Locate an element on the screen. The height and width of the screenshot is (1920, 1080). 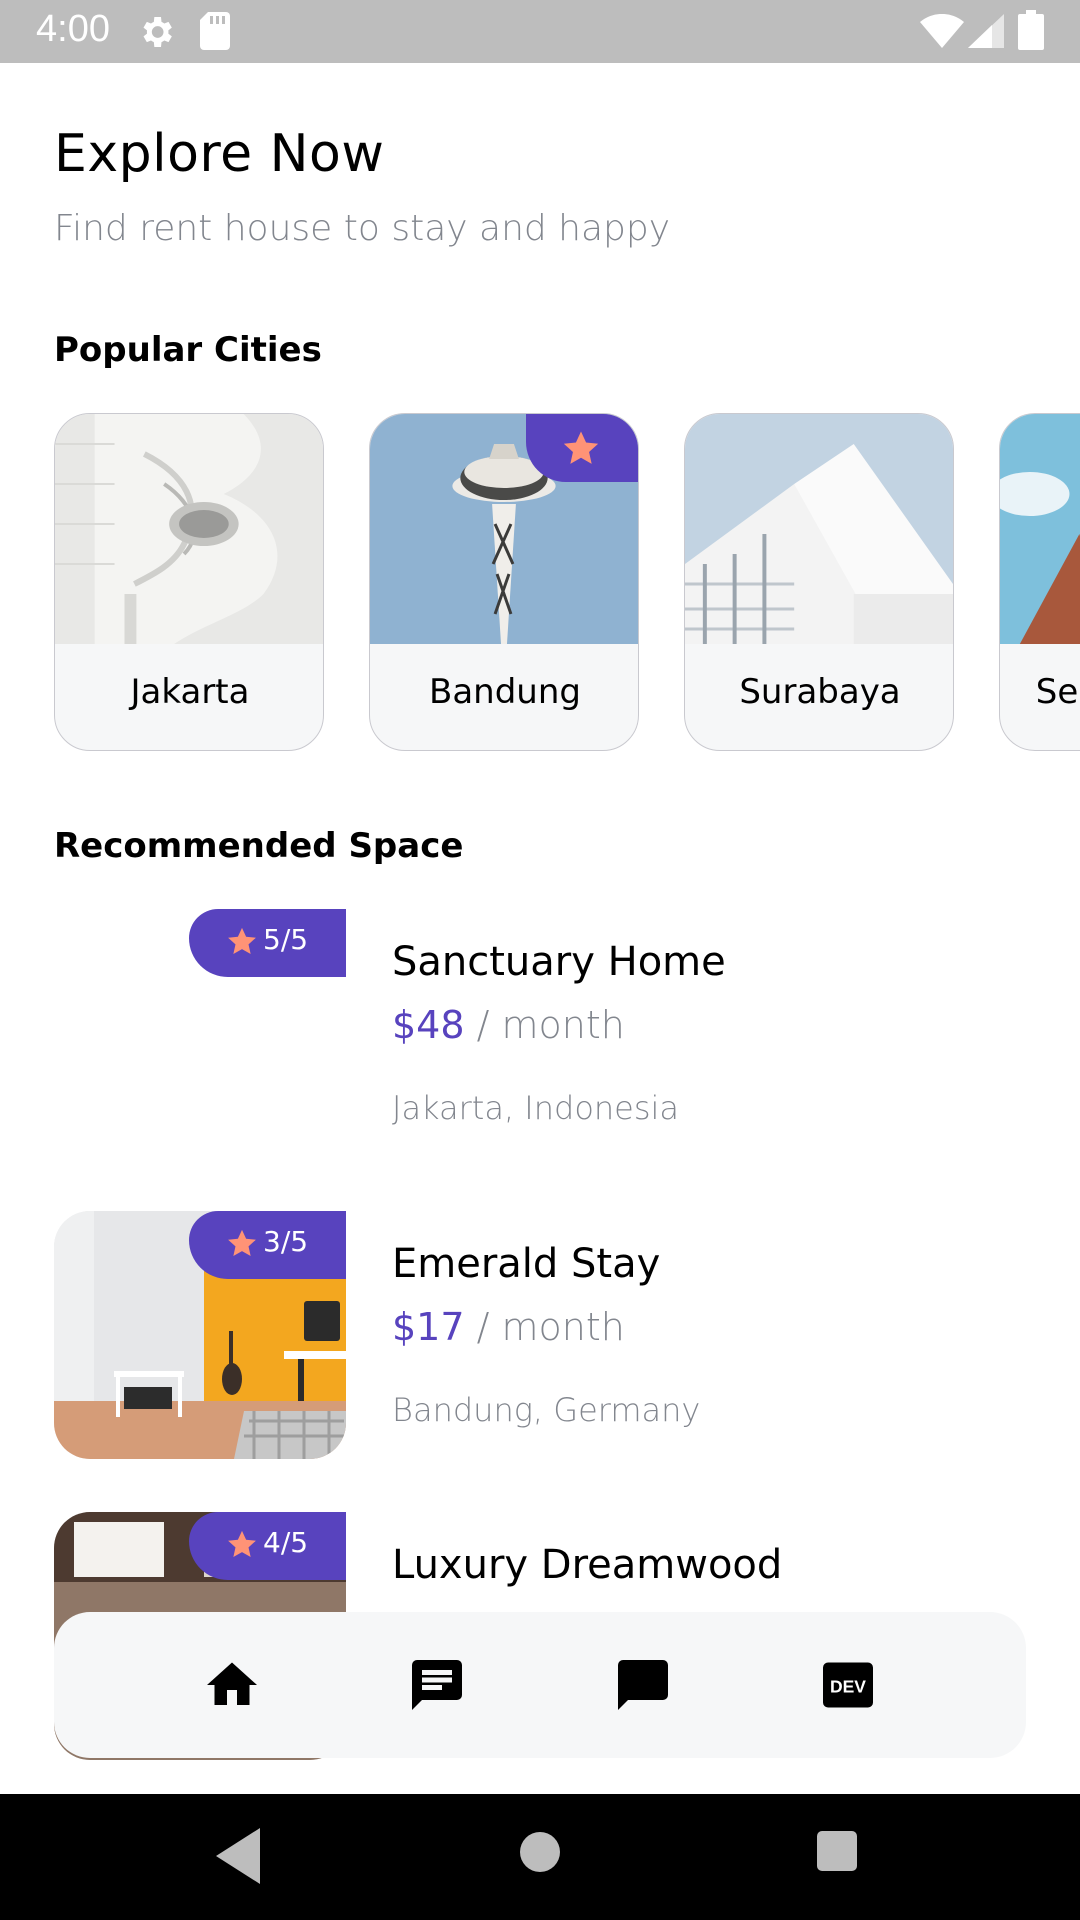
popular-cities-title: Popular Cities is located at coordinates (188, 350).